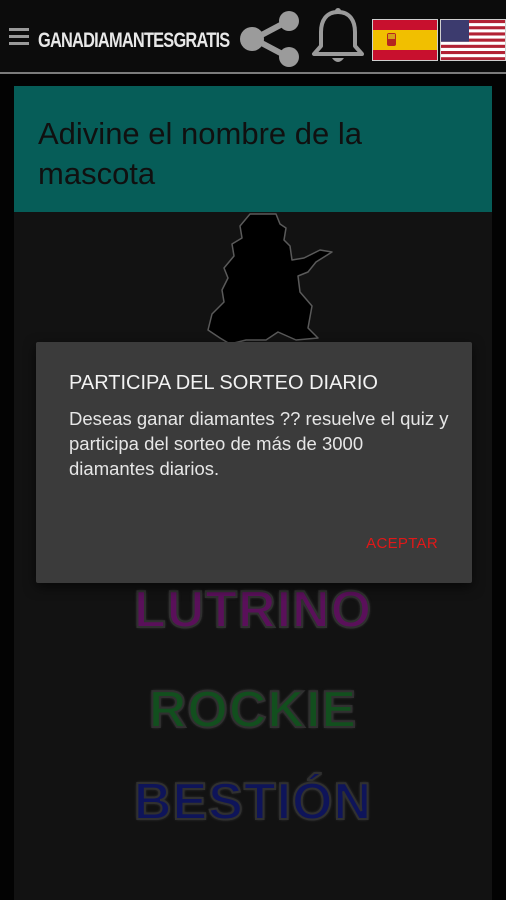 The width and height of the screenshot is (506, 900). What do you see at coordinates (402, 543) in the screenshot?
I see `accept-button: ACEPTAR` at bounding box center [402, 543].